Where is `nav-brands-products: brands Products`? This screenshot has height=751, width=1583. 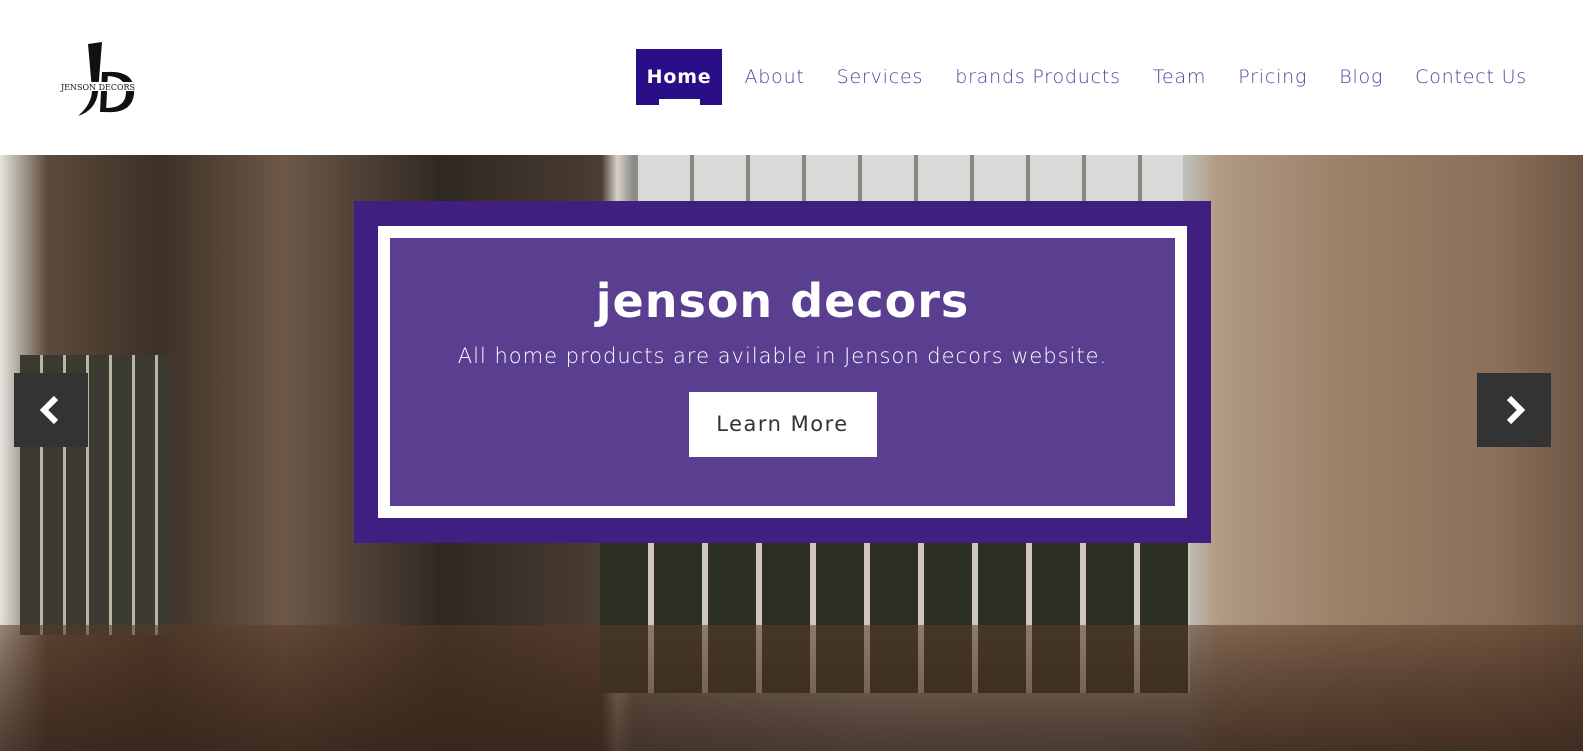 nav-brands-products: brands Products is located at coordinates (1038, 77).